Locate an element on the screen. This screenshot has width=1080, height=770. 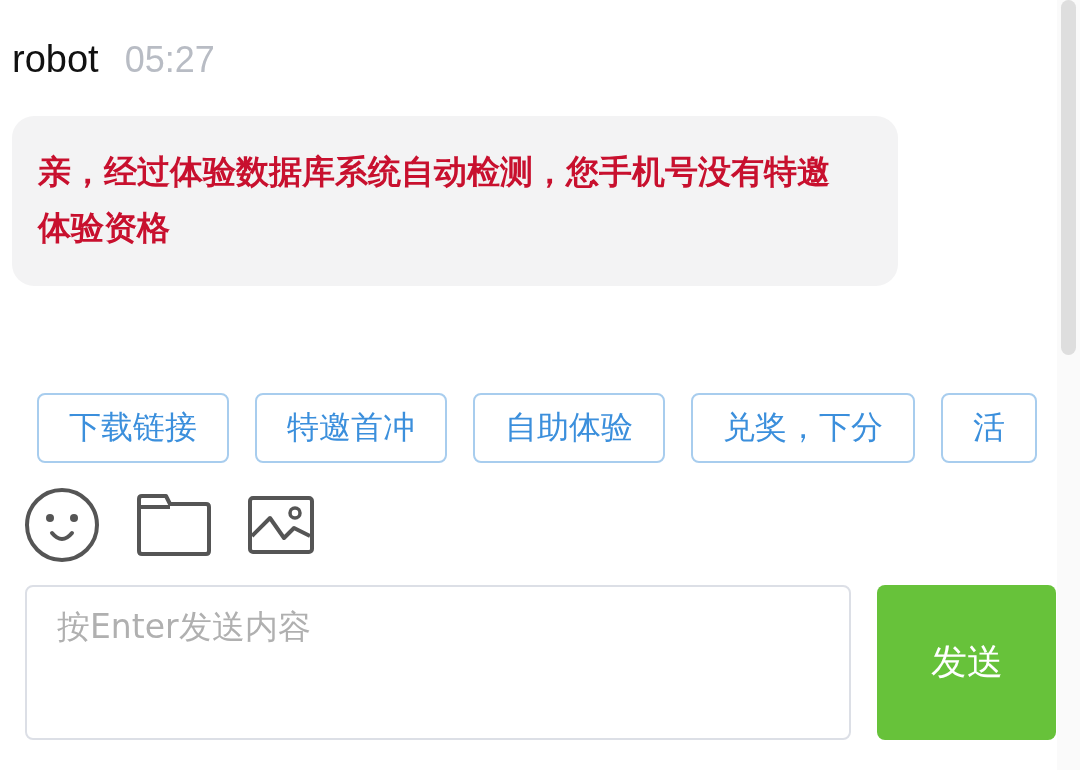
send-button: 发送 is located at coordinates (966, 662).